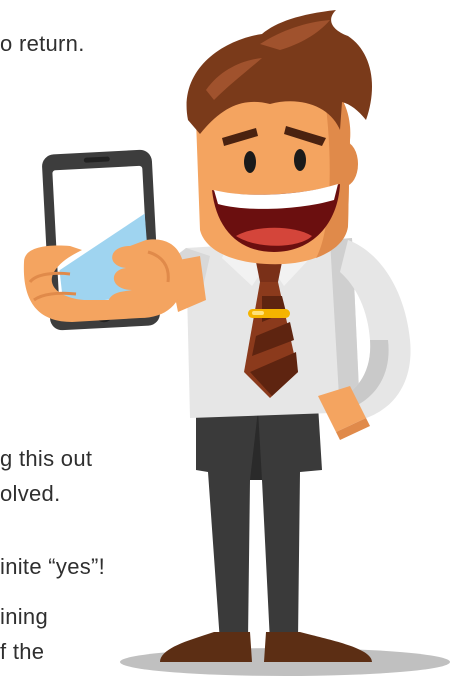 Image resolution: width=458 pixels, height=676 pixels. Describe the element at coordinates (300, 160) in the screenshot. I see `eye-right` at that location.